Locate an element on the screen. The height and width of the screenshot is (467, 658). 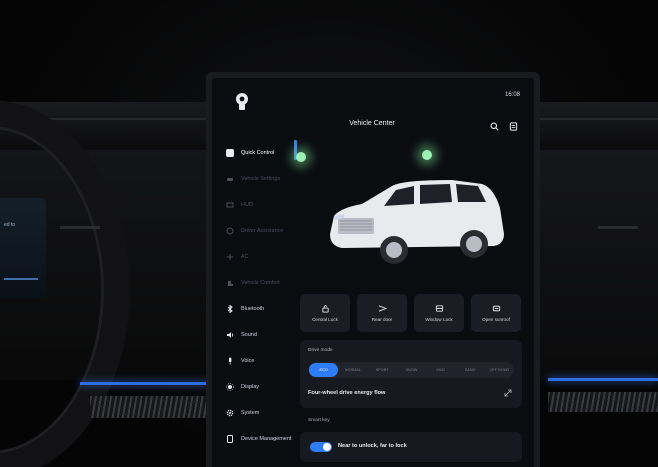
sidebar-item-label: Vehicle Settings is located at coordinates (261, 179).